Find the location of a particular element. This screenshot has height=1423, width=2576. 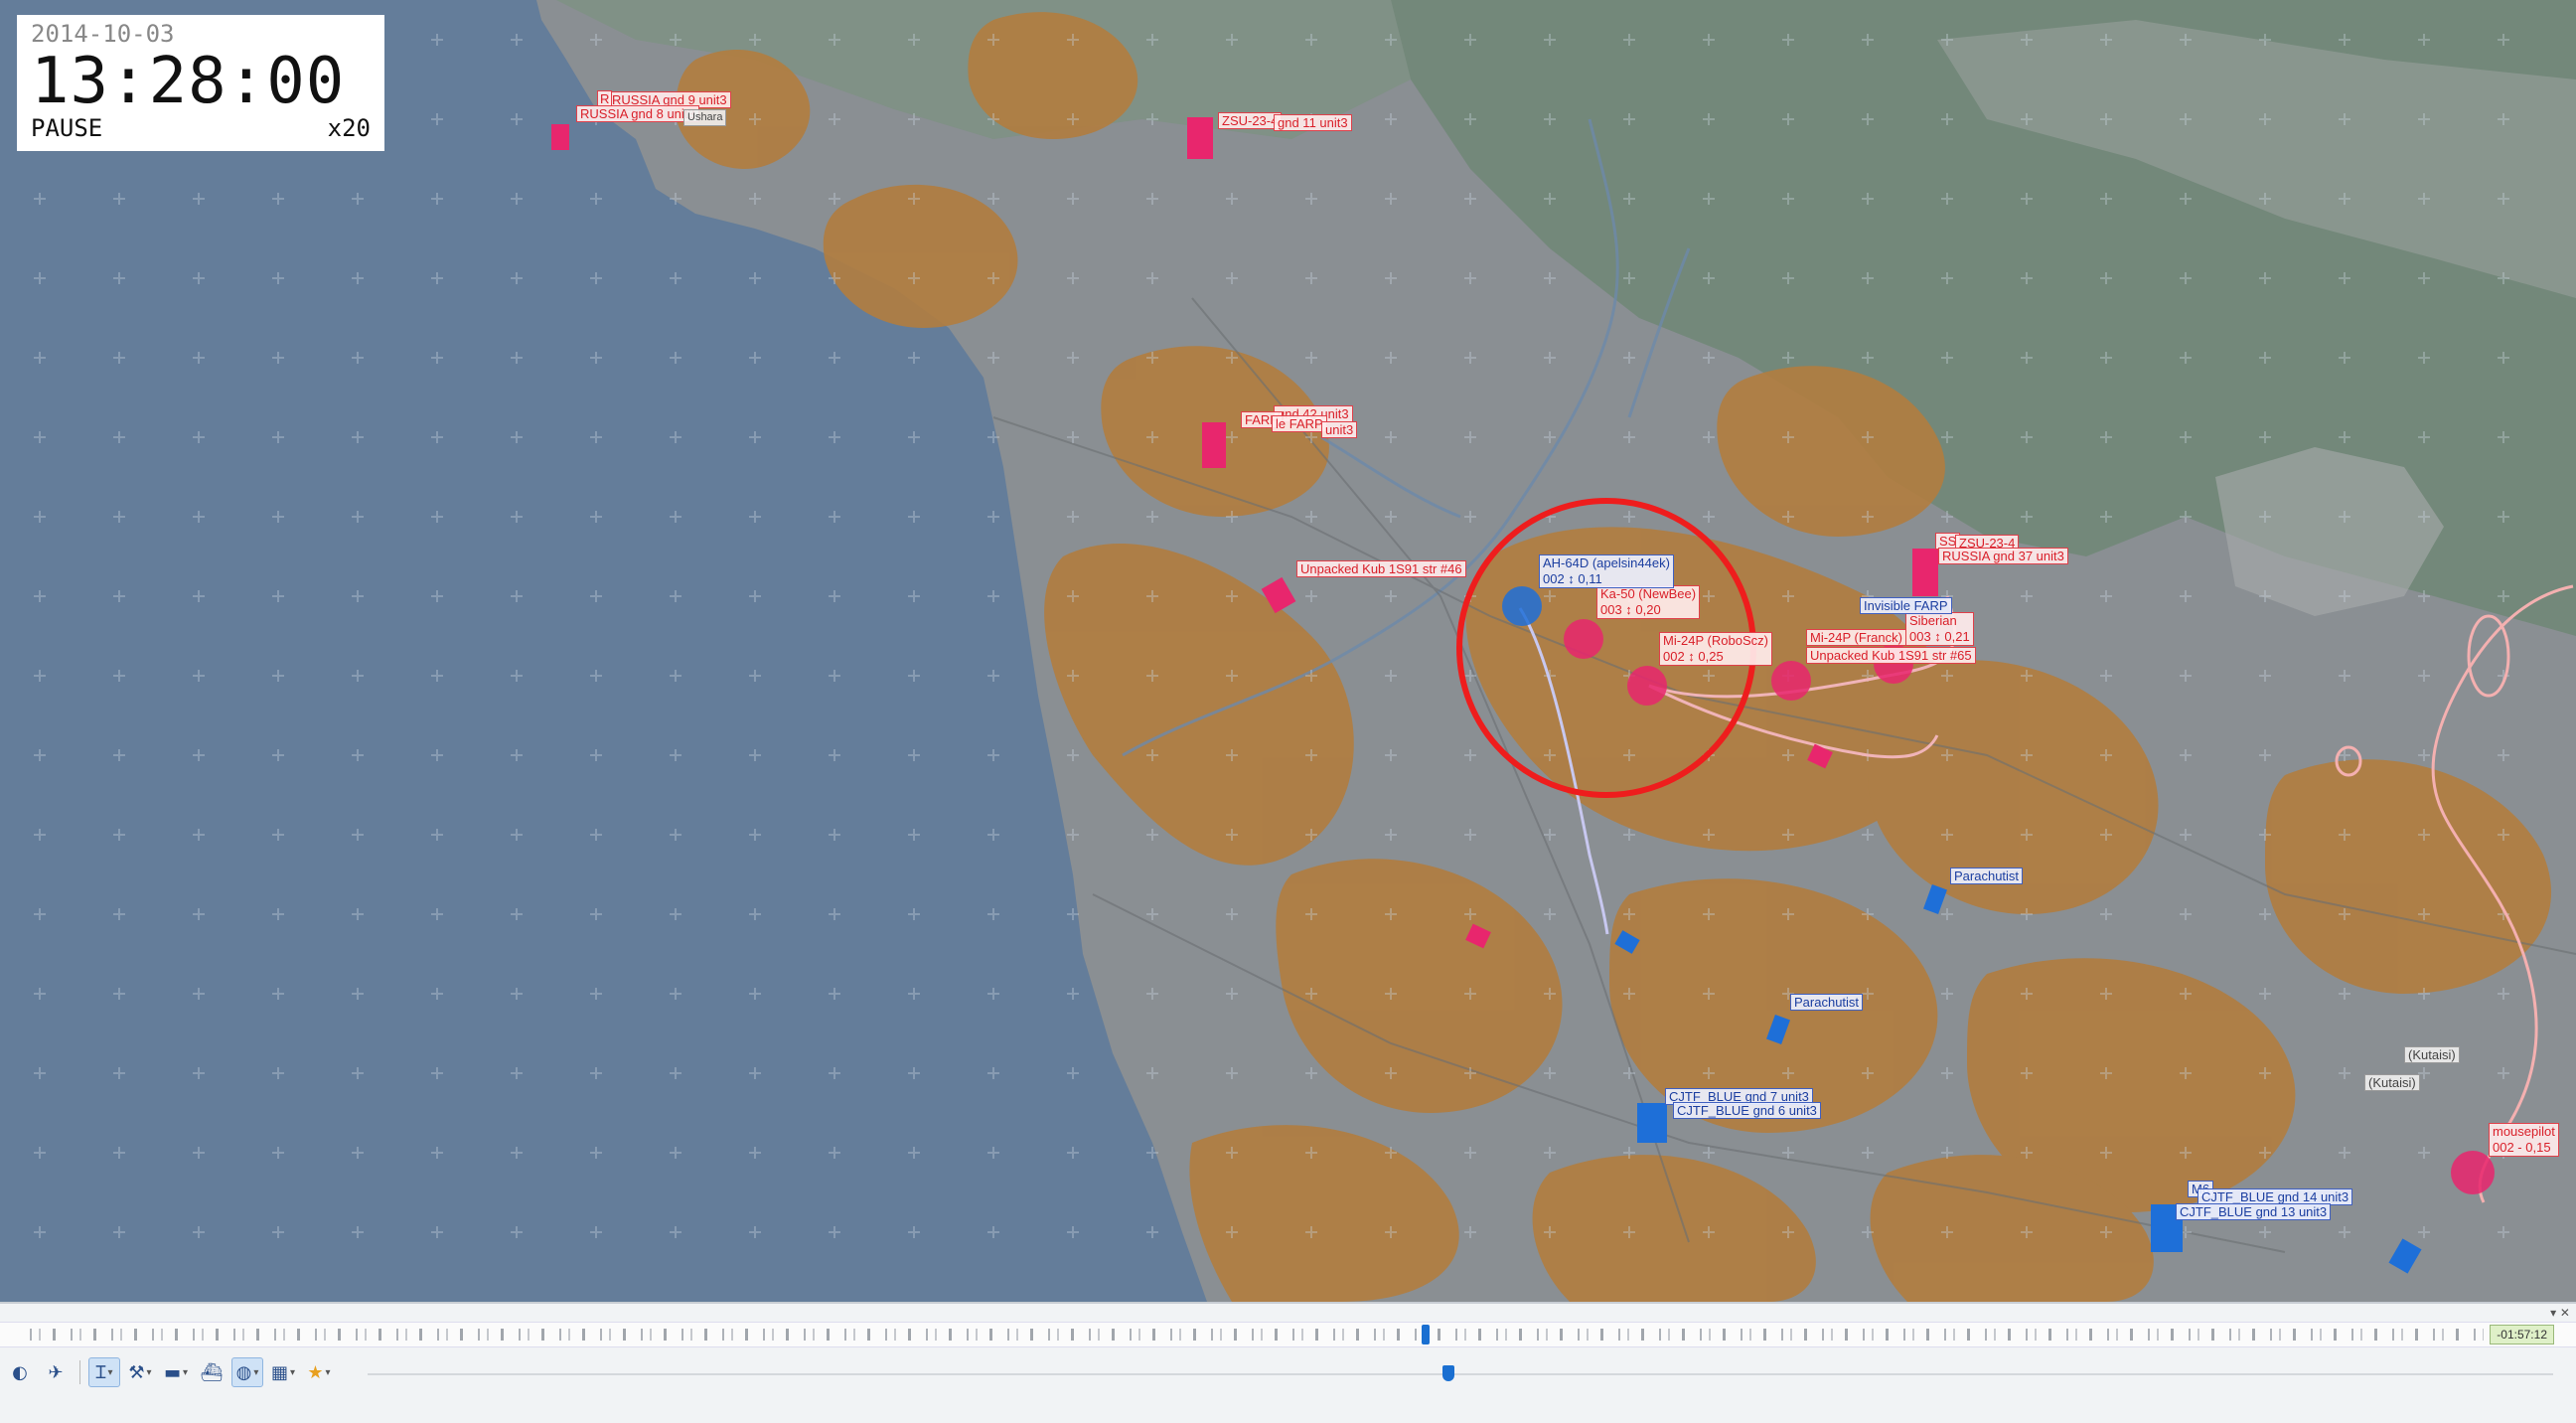

timeline-track: -01:57:12 is located at coordinates (1288, 1335).